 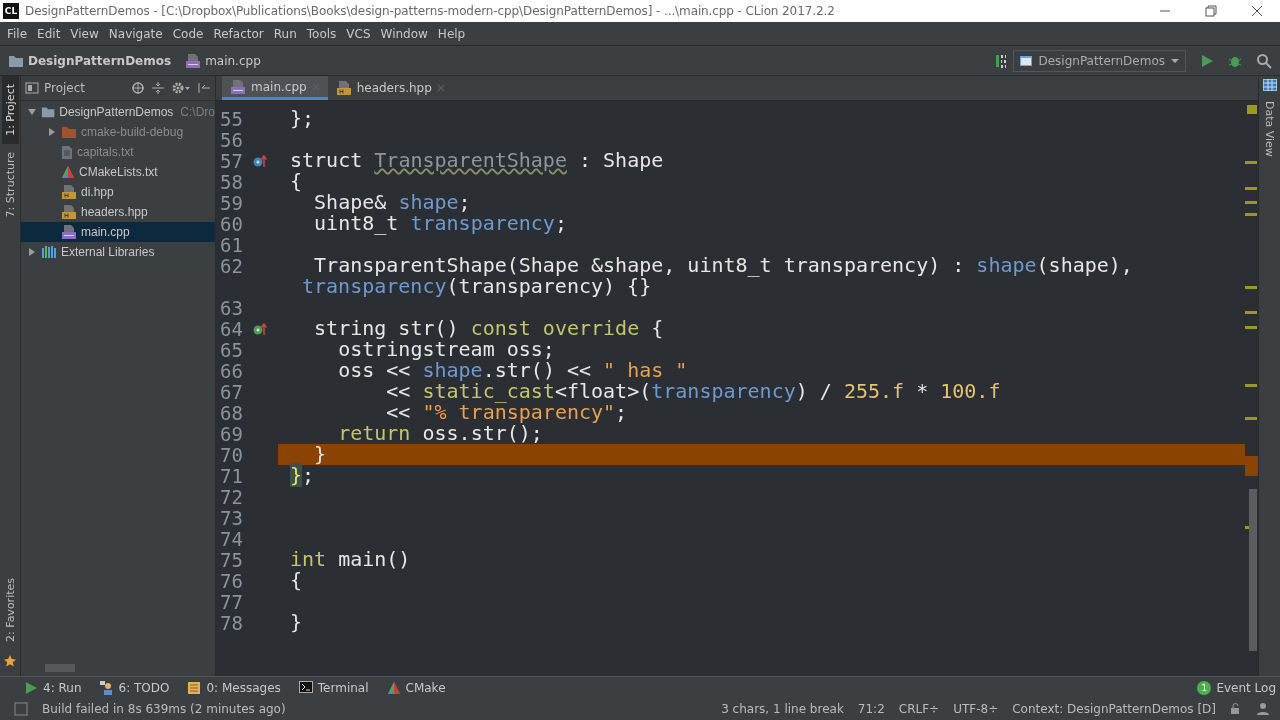 What do you see at coordinates (285, 33) in the screenshot?
I see `menu-item: Run` at bounding box center [285, 33].